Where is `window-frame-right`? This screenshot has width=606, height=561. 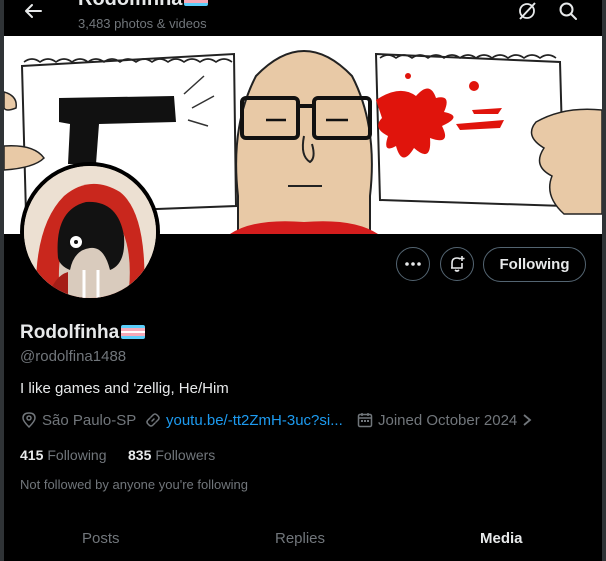 window-frame-right is located at coordinates (604, 280).